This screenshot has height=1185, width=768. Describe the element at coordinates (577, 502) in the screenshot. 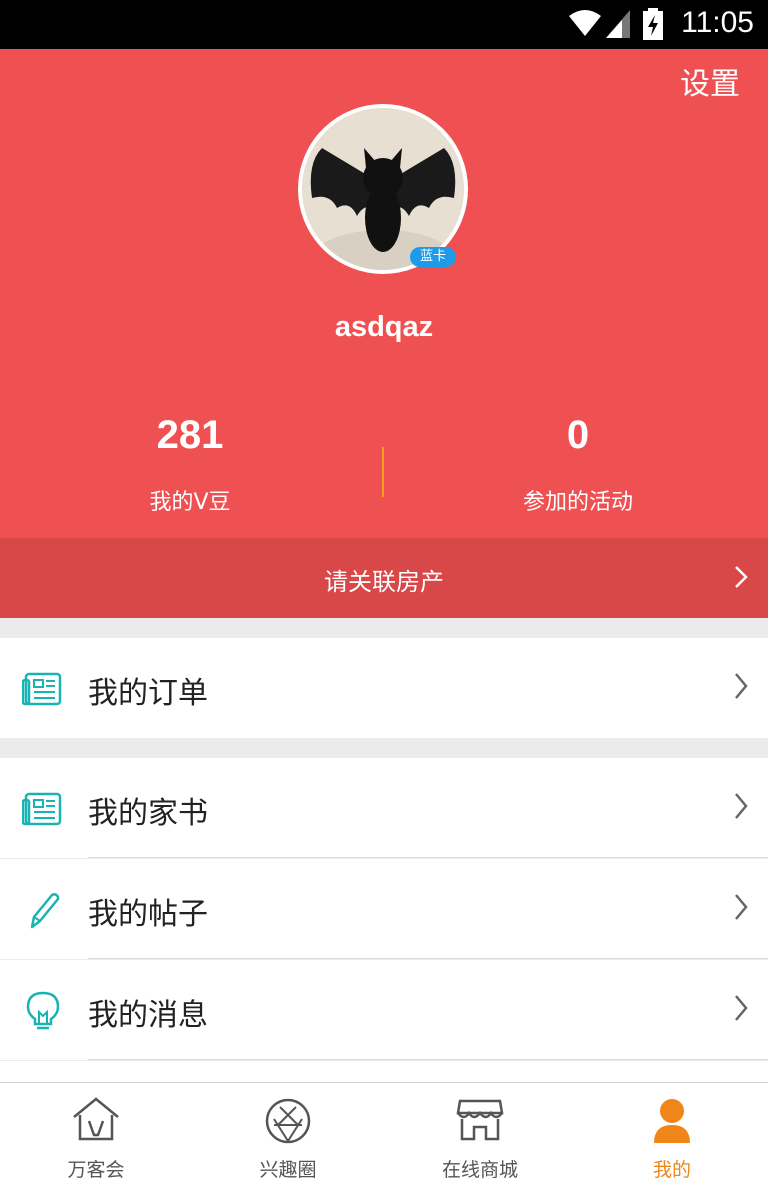

I see `stat-label: 参加的活动` at that location.